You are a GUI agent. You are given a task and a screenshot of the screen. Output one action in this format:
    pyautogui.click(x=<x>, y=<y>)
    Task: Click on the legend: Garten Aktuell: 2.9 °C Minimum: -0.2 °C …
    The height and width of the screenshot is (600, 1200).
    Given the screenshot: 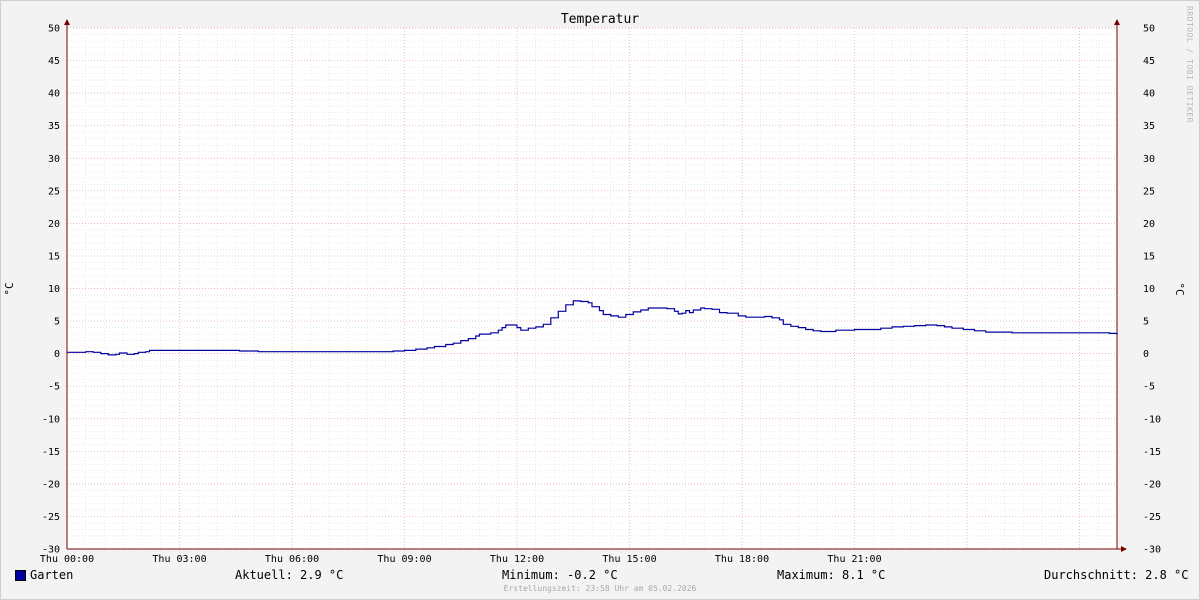 What is the action you would take?
    pyautogui.click(x=600, y=576)
    